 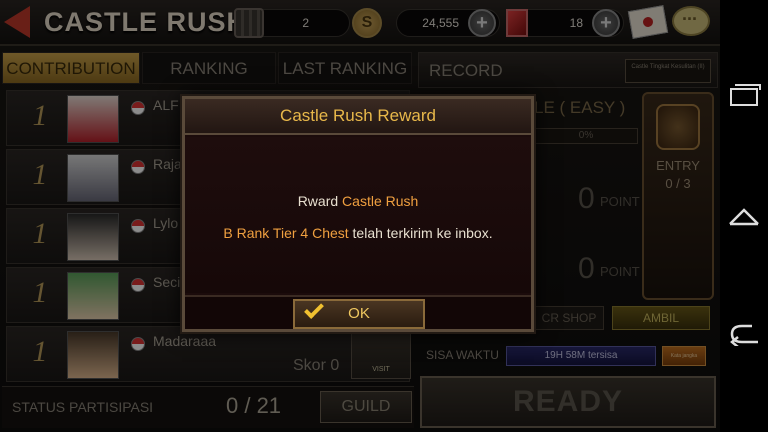 I want to click on ok-label: OK, so click(x=359, y=313).